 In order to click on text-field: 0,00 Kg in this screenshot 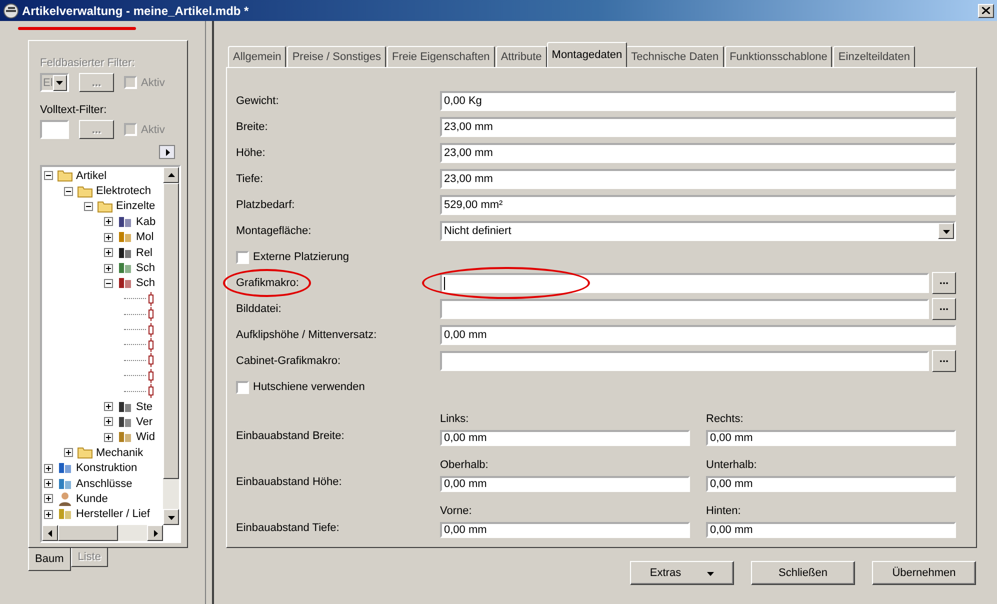, I will do `click(698, 101)`.